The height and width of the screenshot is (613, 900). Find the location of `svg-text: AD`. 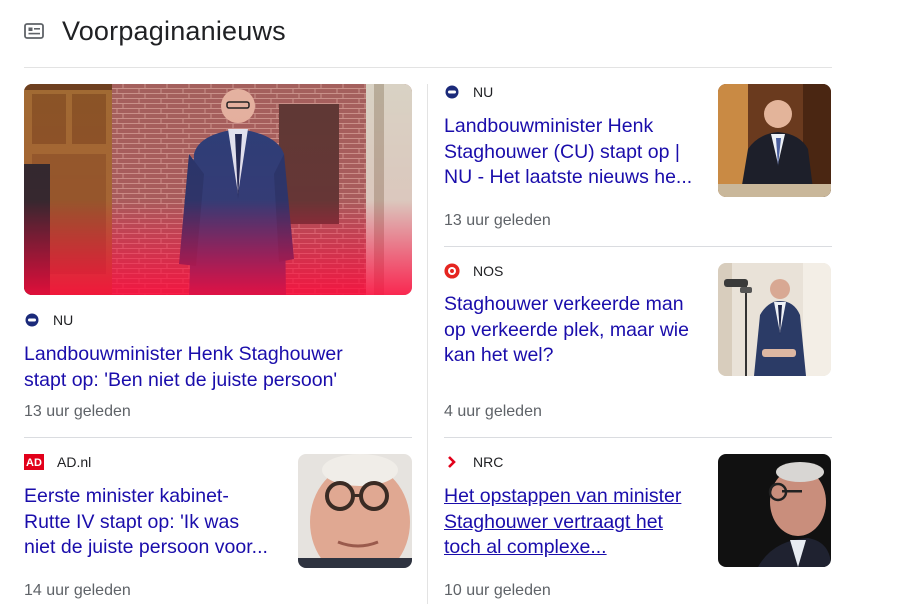

svg-text: AD is located at coordinates (34, 463).